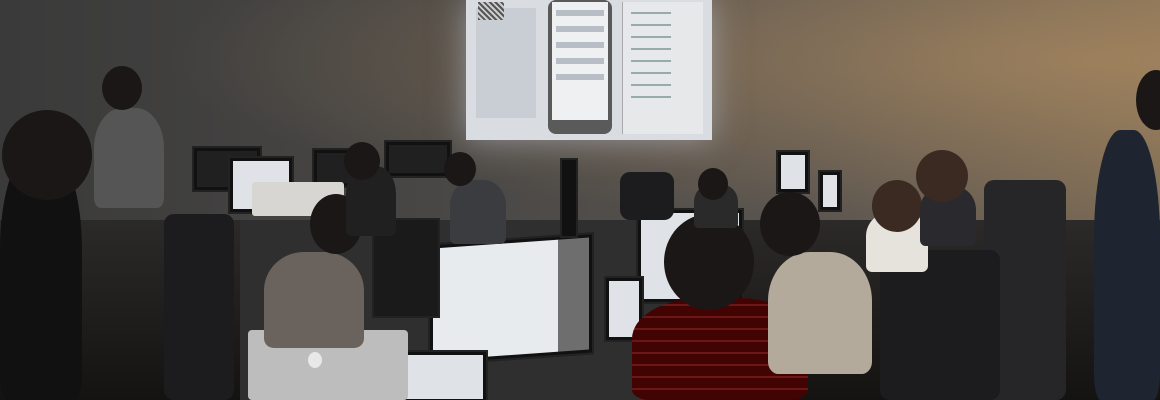 This screenshot has height=400, width=1160. I want to click on person-standing, so click(1127, 265).